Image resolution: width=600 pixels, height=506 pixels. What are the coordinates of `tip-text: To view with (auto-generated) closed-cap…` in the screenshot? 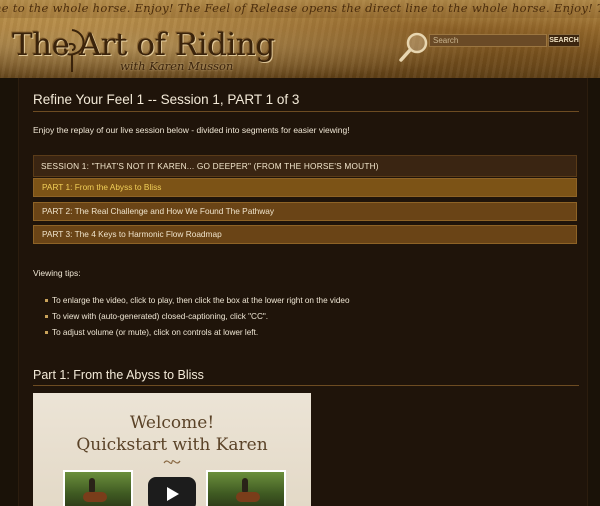 It's located at (160, 316).